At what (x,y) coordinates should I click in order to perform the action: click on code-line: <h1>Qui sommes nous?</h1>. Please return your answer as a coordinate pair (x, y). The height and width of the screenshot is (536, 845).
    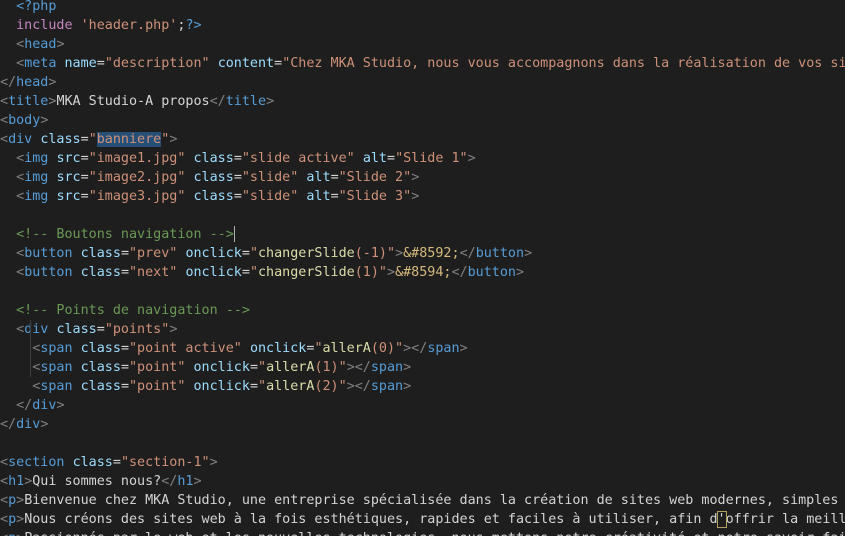
    Looking at the image, I should click on (422, 481).